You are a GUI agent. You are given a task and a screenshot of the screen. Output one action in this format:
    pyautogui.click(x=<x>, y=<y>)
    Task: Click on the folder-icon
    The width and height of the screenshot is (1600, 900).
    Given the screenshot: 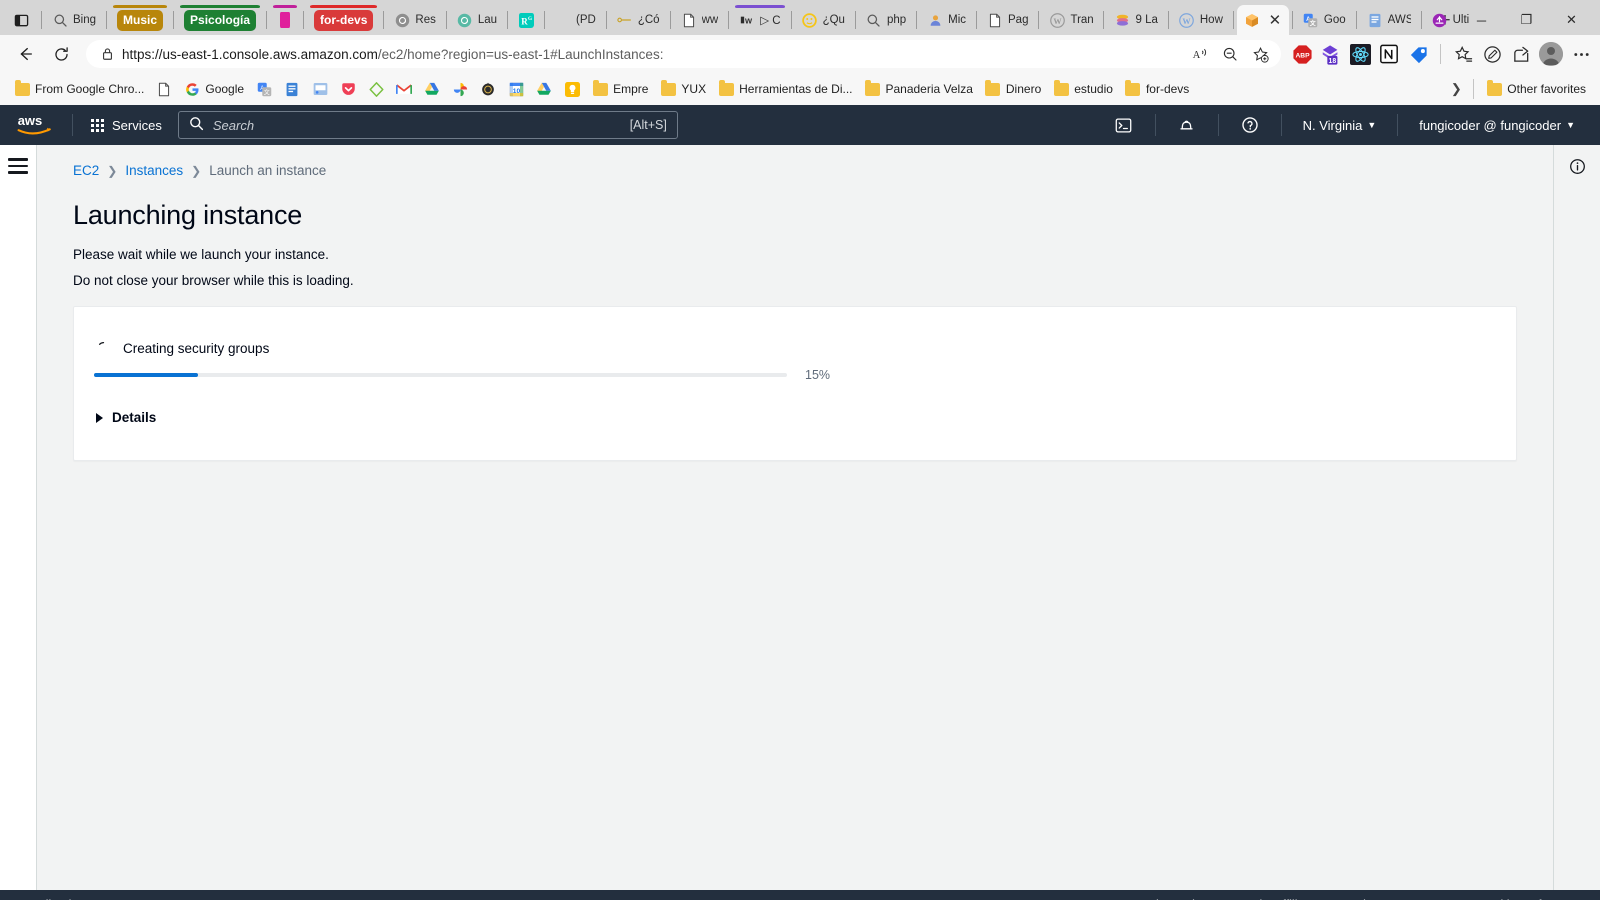 What is the action you would take?
    pyautogui.click(x=1133, y=88)
    